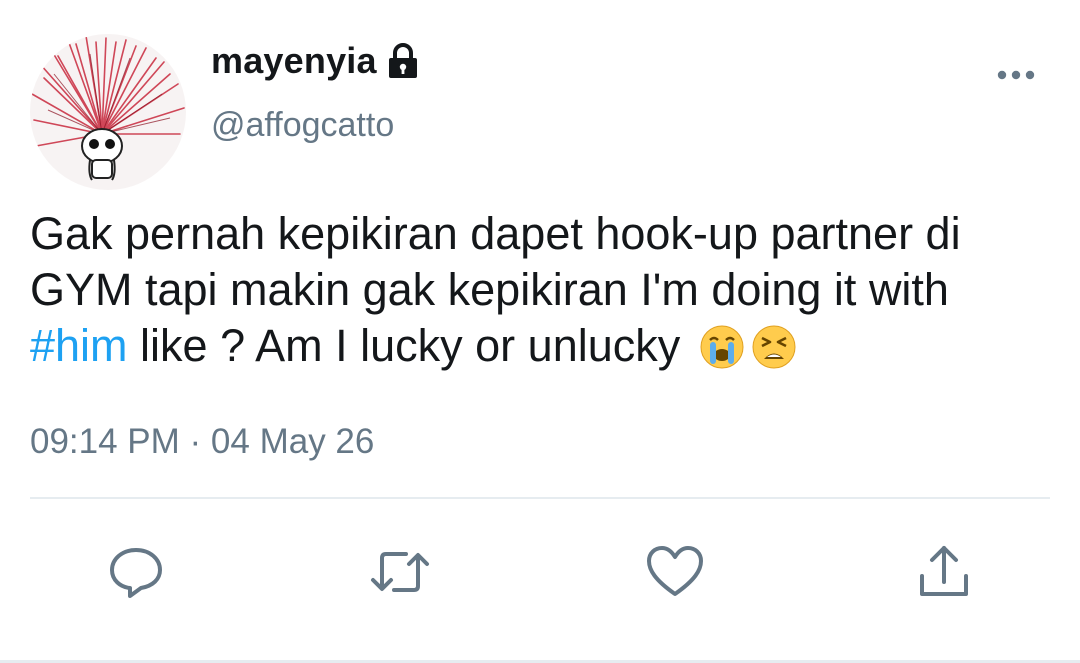  I want to click on reply-button, so click(136, 572).